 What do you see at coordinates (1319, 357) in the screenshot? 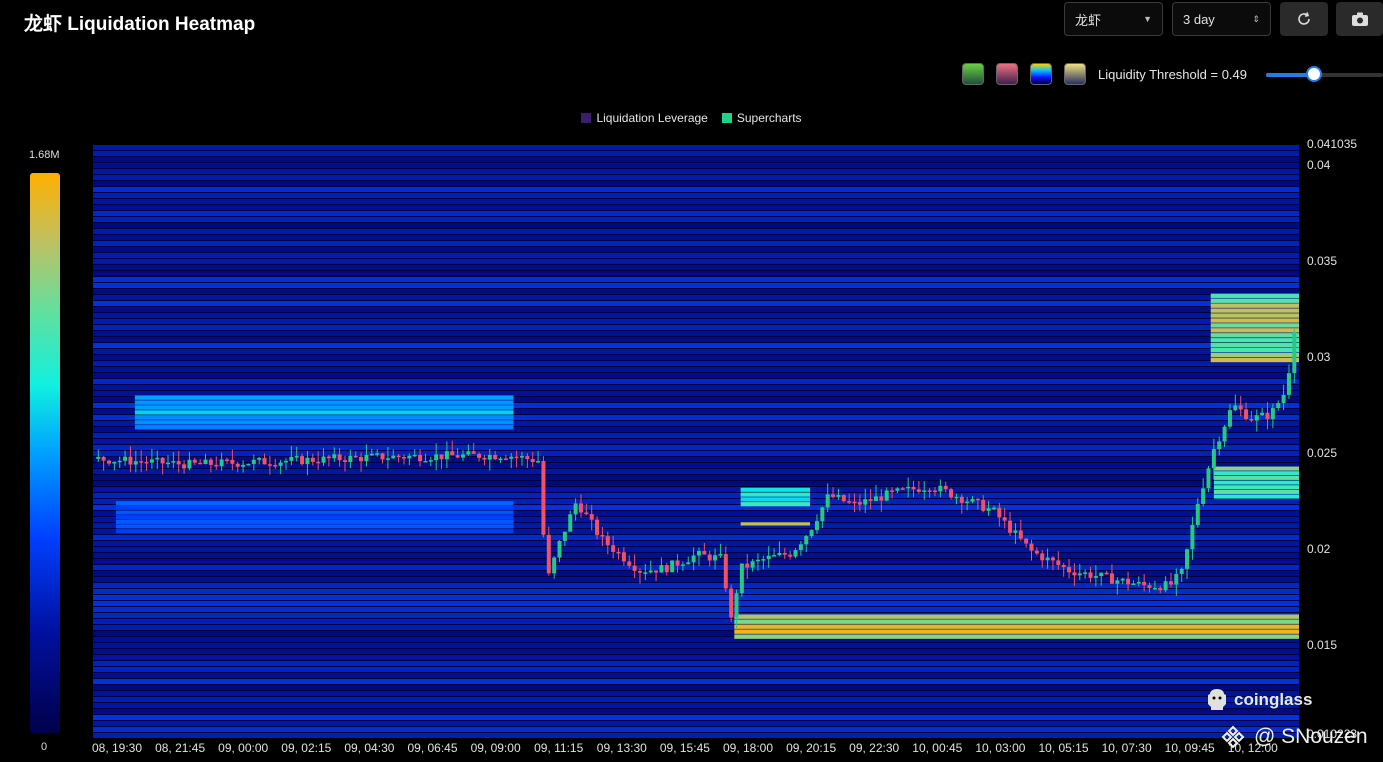
I see `y-axis-tick-label: 0.03` at bounding box center [1319, 357].